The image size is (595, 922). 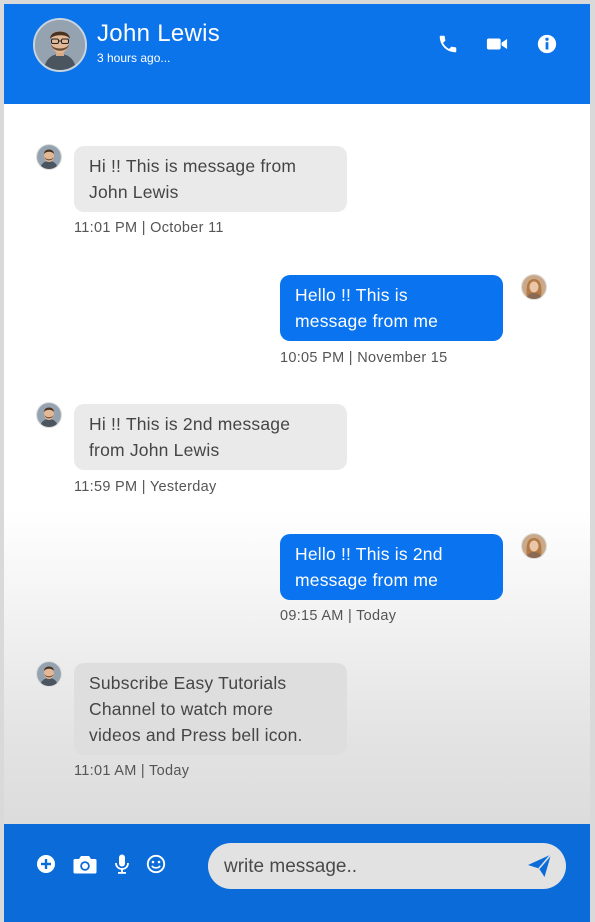 What do you see at coordinates (132, 771) in the screenshot?
I see `message-timestamp: 11:01 AM | Today` at bounding box center [132, 771].